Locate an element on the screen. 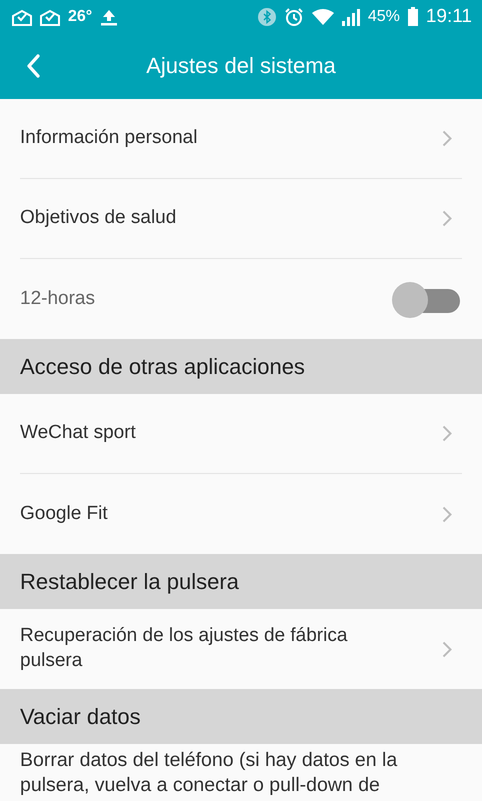  section-header: Restablecer la pulsera is located at coordinates (241, 581).